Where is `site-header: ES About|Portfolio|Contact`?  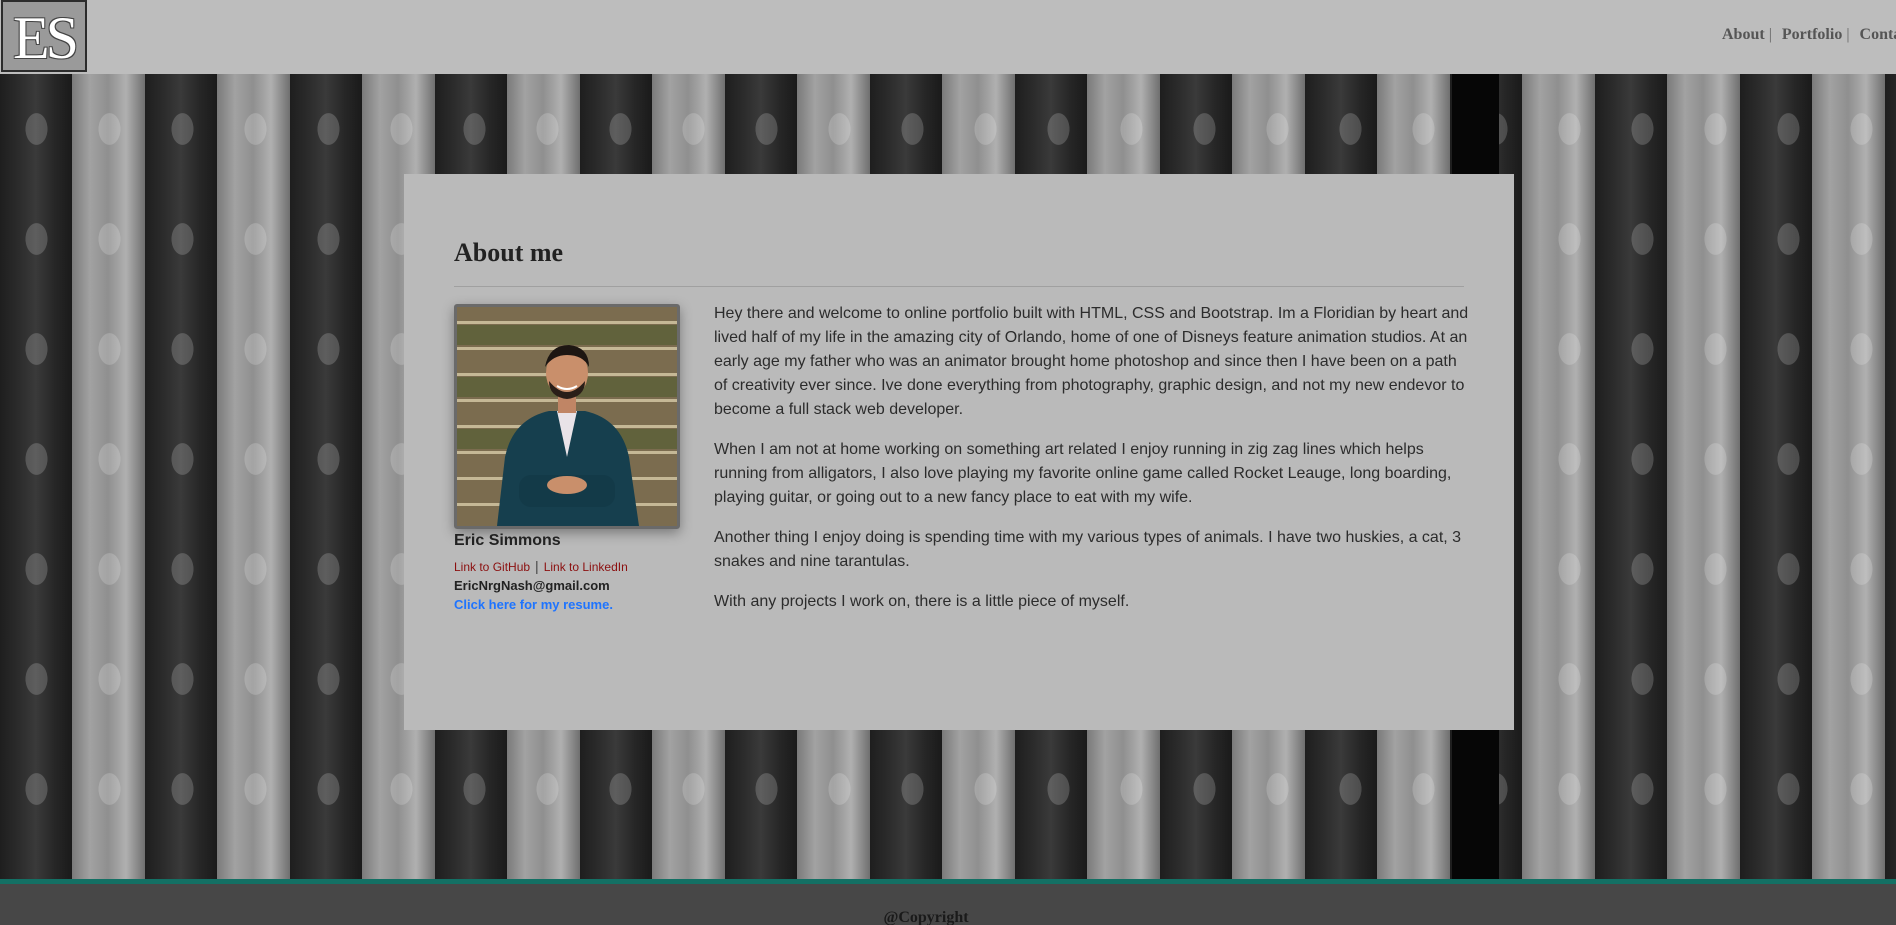
site-header: ES About|Portfolio|Contact is located at coordinates (948, 37).